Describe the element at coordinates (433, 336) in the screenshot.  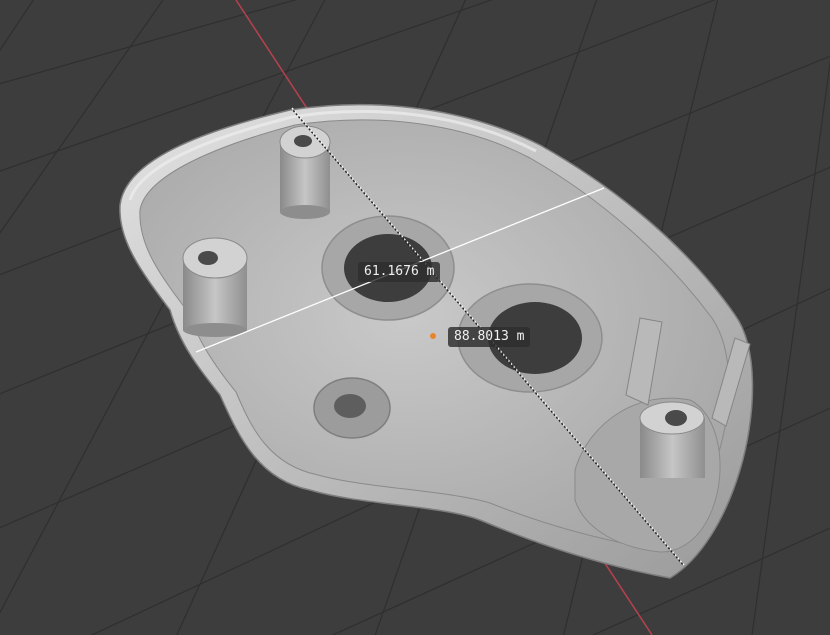
I see `origin-marker` at that location.